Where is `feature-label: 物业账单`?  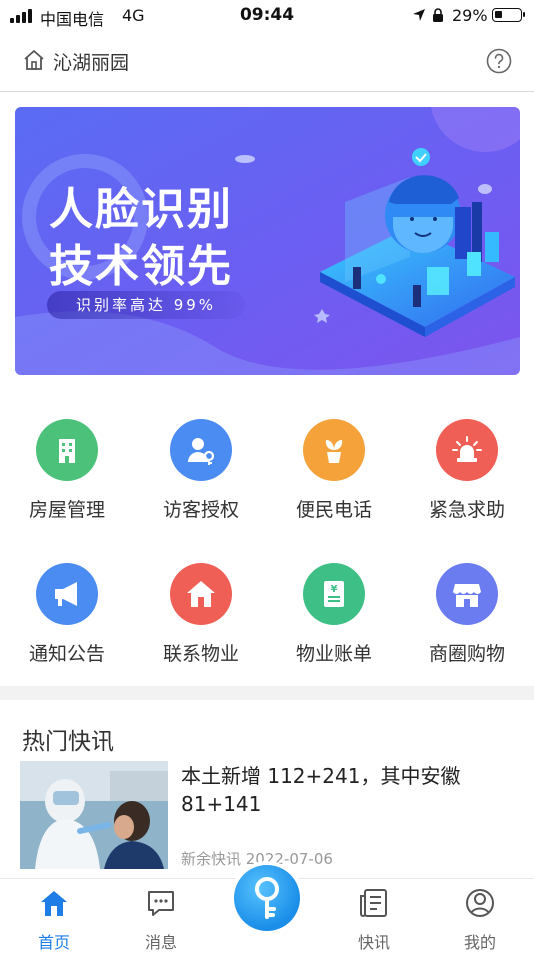 feature-label: 物业账单 is located at coordinates (333, 654).